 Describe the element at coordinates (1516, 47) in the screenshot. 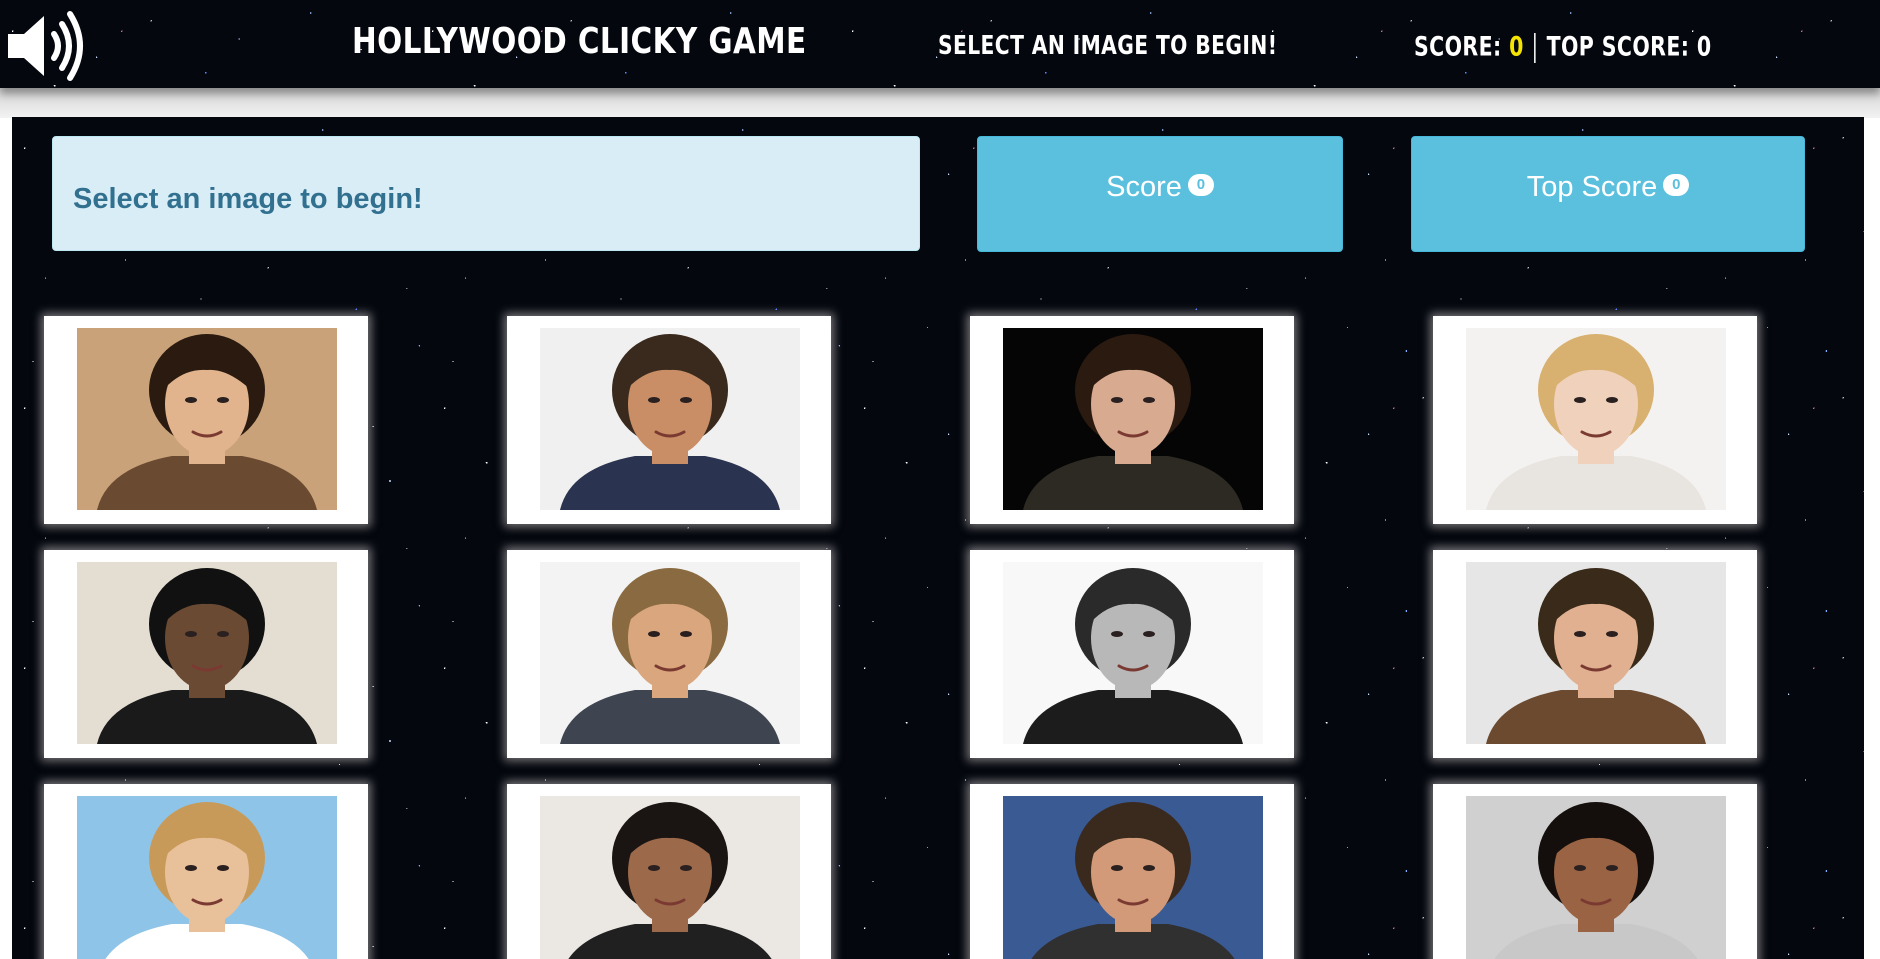

I see `score-value: 0` at that location.